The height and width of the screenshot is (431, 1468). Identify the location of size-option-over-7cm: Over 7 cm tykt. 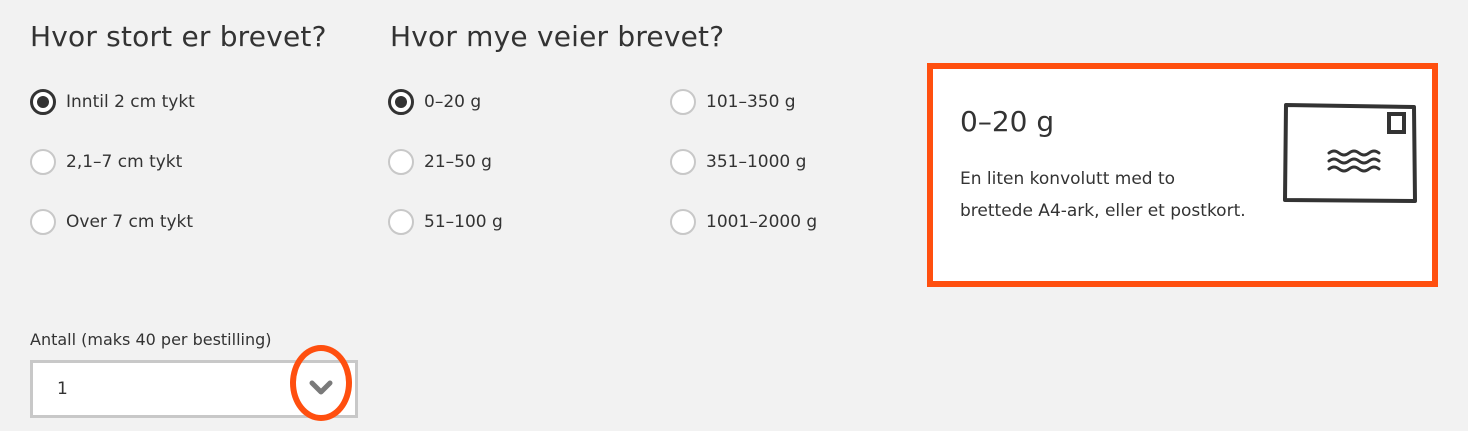
(111, 222).